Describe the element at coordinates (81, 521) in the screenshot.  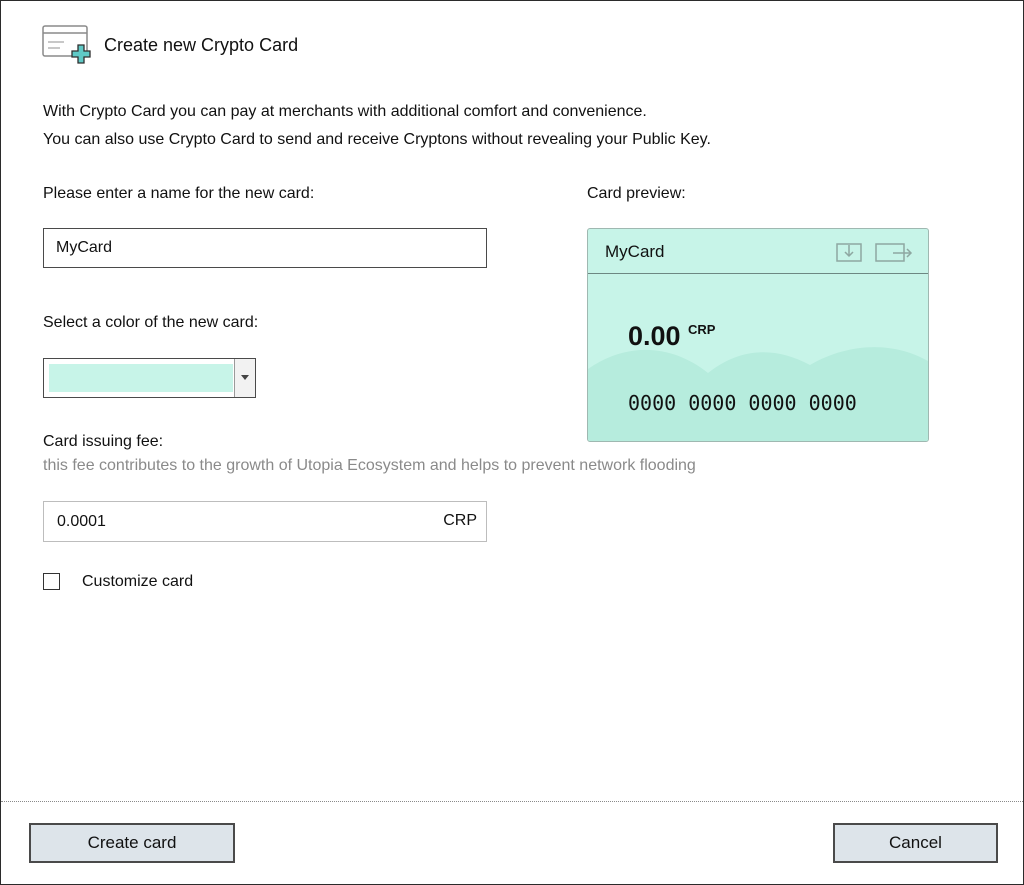
I see `issuing-fee-value: 0.0001` at that location.